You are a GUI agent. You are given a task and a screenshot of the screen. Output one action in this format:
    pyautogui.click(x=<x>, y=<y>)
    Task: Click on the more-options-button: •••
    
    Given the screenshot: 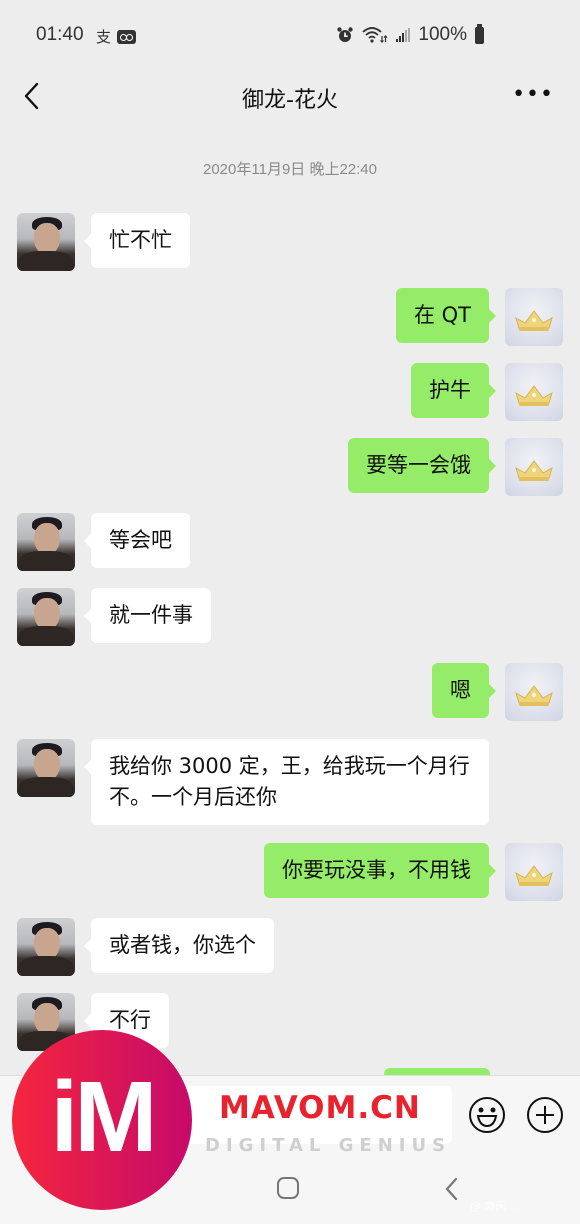 What is the action you would take?
    pyautogui.click(x=533, y=94)
    